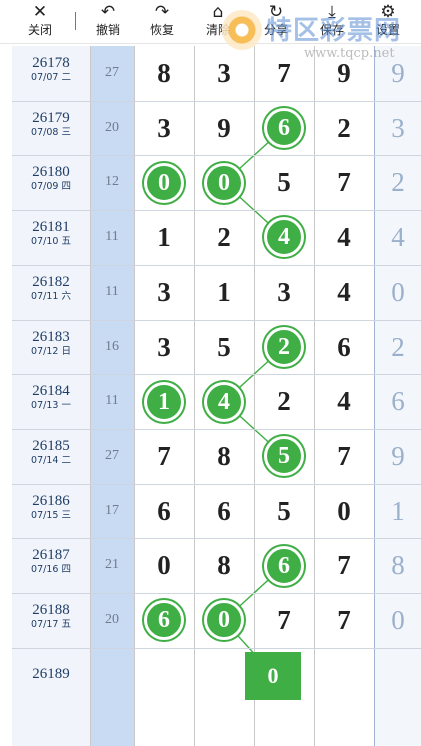 This screenshot has height=746, width=421. I want to click on redo-label: 恢复, so click(161, 30).